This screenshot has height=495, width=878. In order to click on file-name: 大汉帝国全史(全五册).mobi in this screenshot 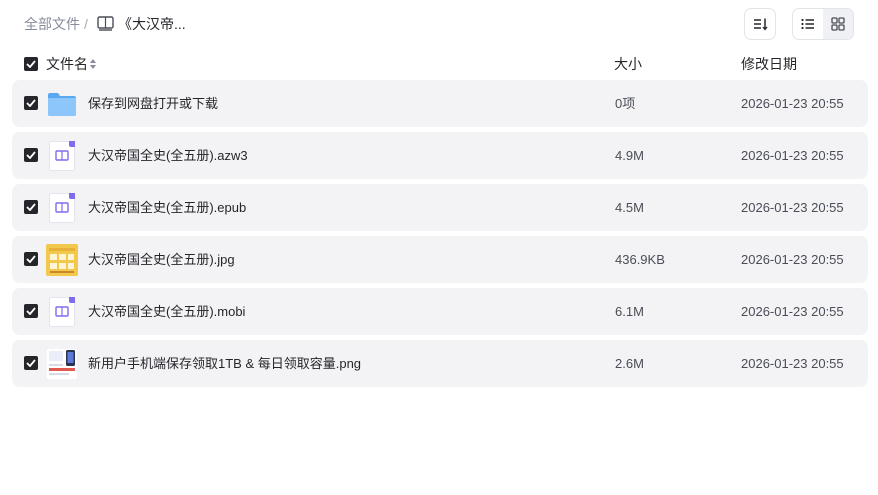, I will do `click(166, 312)`.